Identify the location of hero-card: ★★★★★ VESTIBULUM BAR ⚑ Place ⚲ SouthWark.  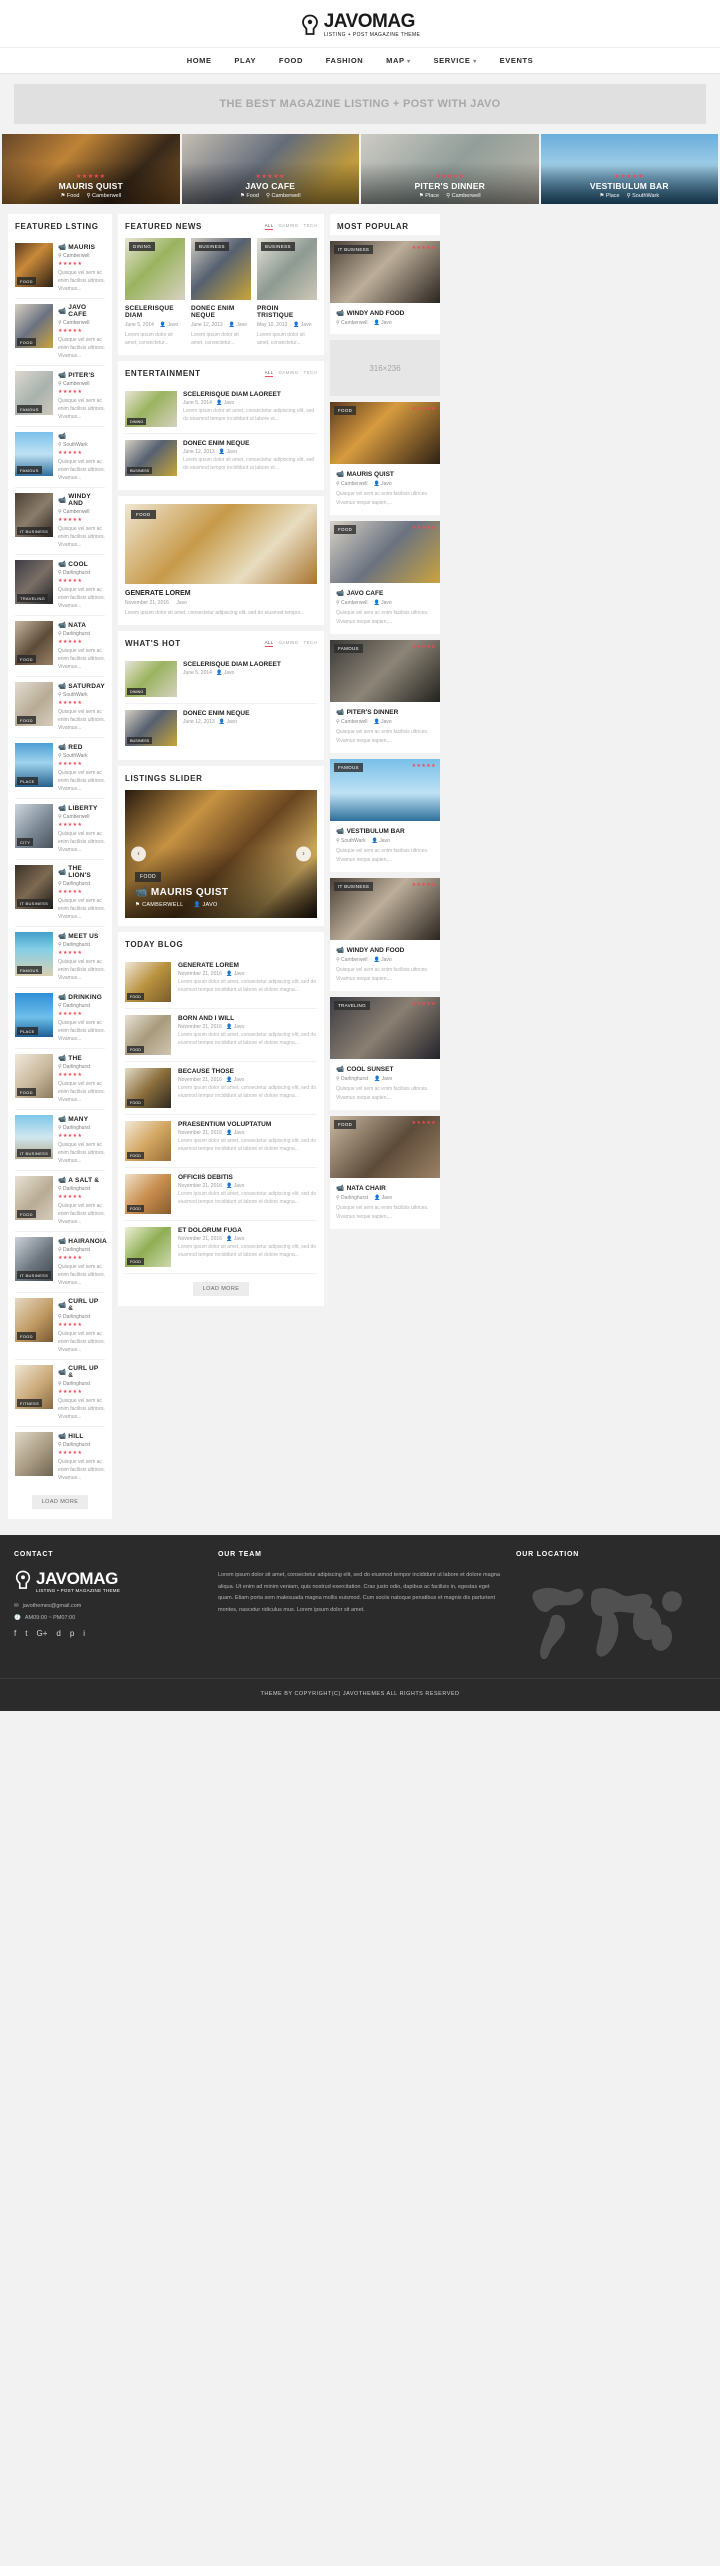
(629, 169).